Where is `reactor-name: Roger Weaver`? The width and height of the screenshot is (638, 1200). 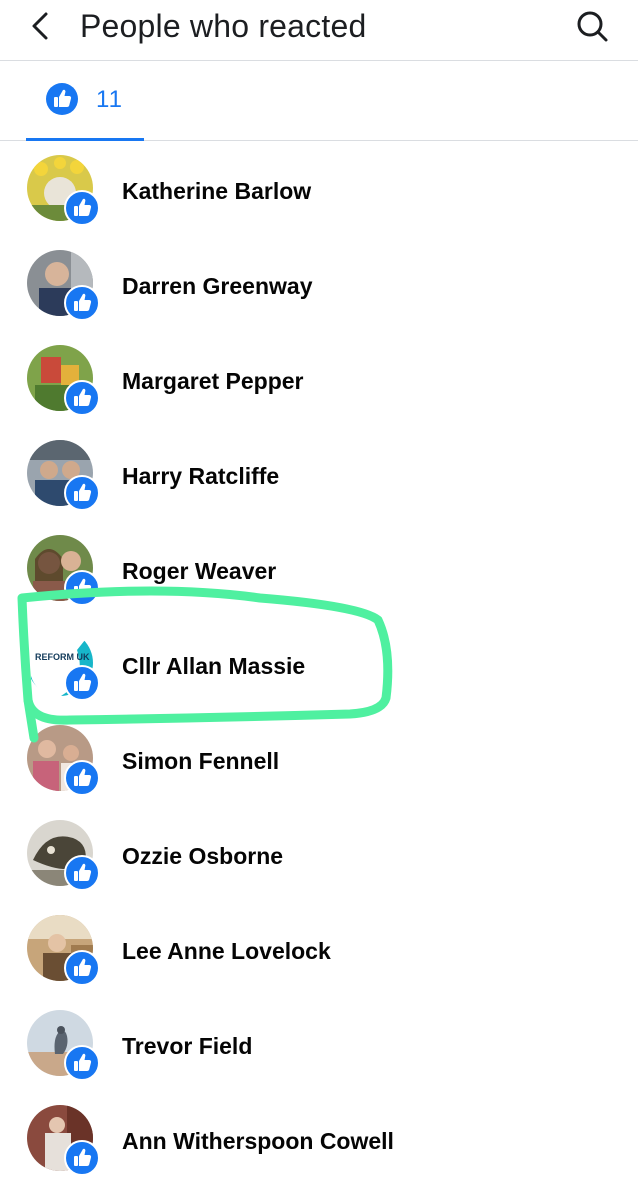 reactor-name: Roger Weaver is located at coordinates (199, 571).